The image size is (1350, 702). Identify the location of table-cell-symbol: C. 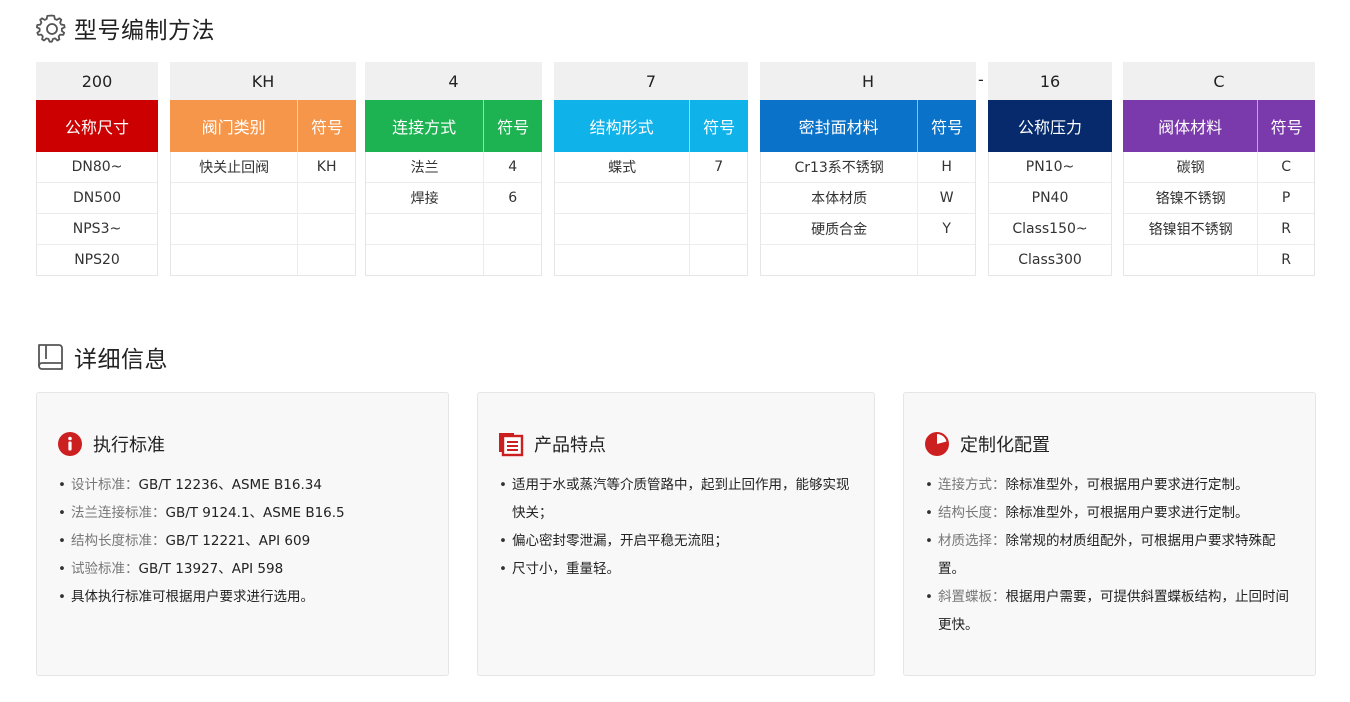
(1285, 167).